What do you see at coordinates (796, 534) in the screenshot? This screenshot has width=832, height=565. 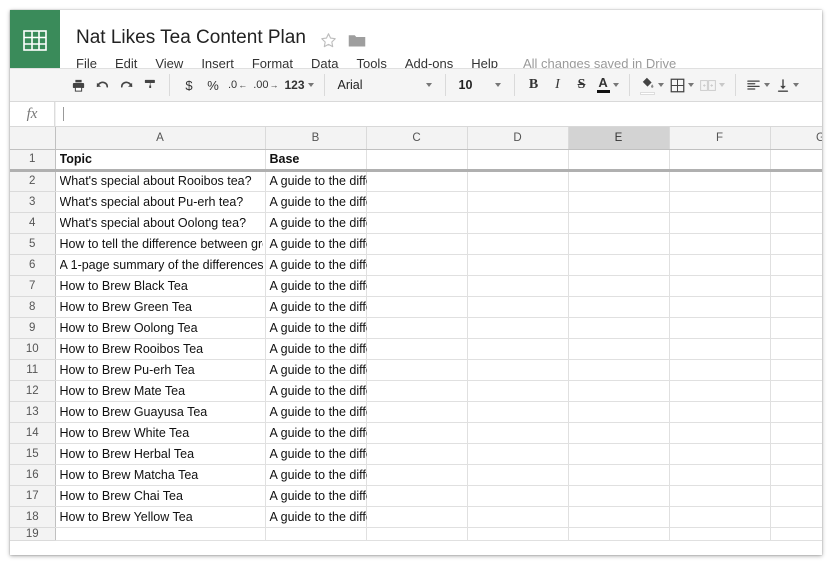 I see `cell-G19` at bounding box center [796, 534].